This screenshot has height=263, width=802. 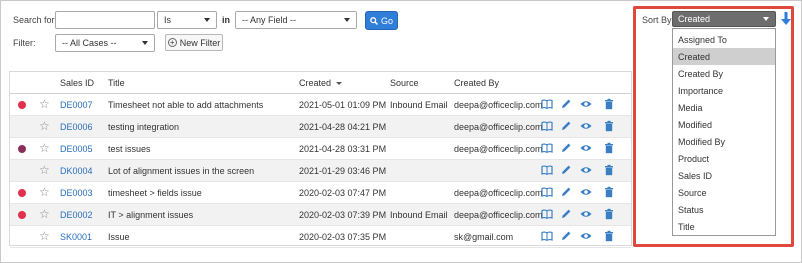 I want to click on created-cell: 2020-02-03 07:47 PM, so click(x=343, y=193).